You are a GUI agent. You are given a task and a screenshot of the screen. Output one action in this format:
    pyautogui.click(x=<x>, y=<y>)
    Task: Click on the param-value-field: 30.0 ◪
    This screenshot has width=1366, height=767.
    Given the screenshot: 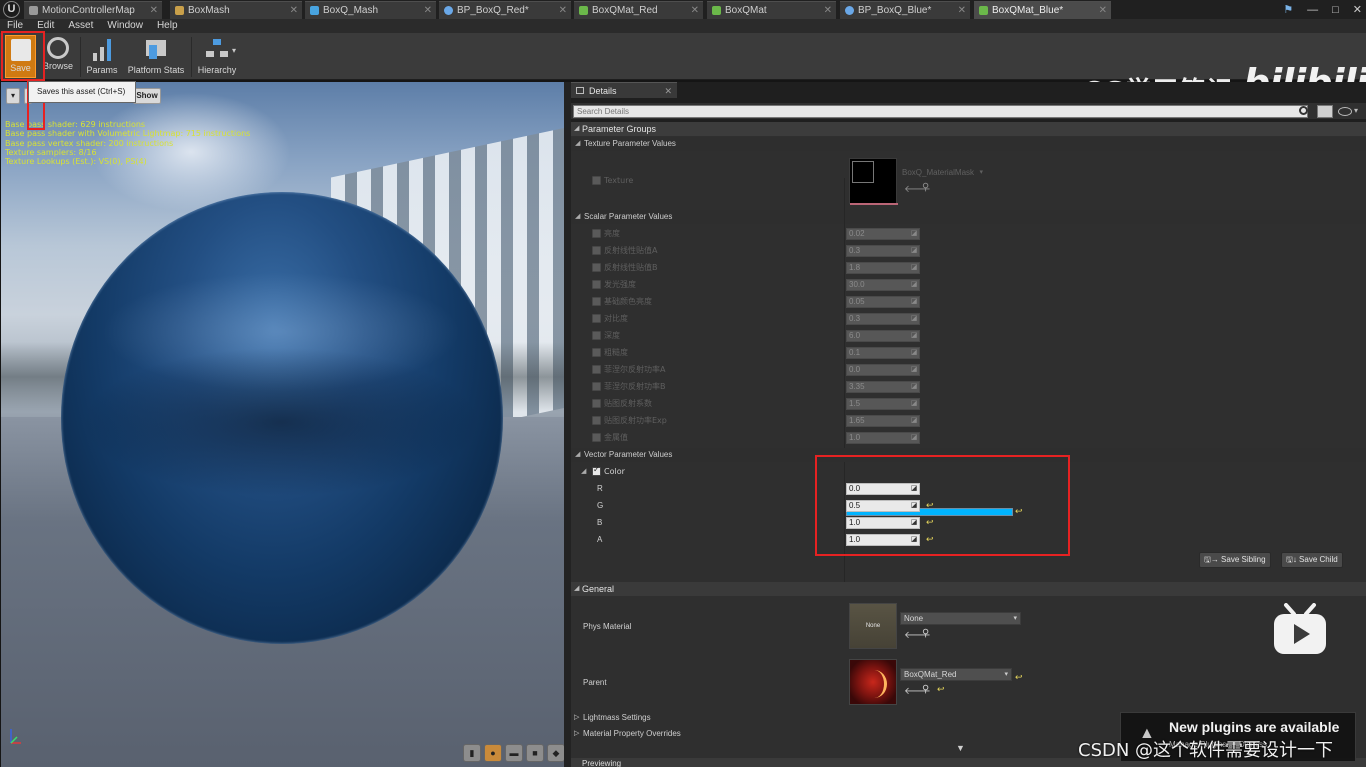 What is the action you would take?
    pyautogui.click(x=883, y=285)
    